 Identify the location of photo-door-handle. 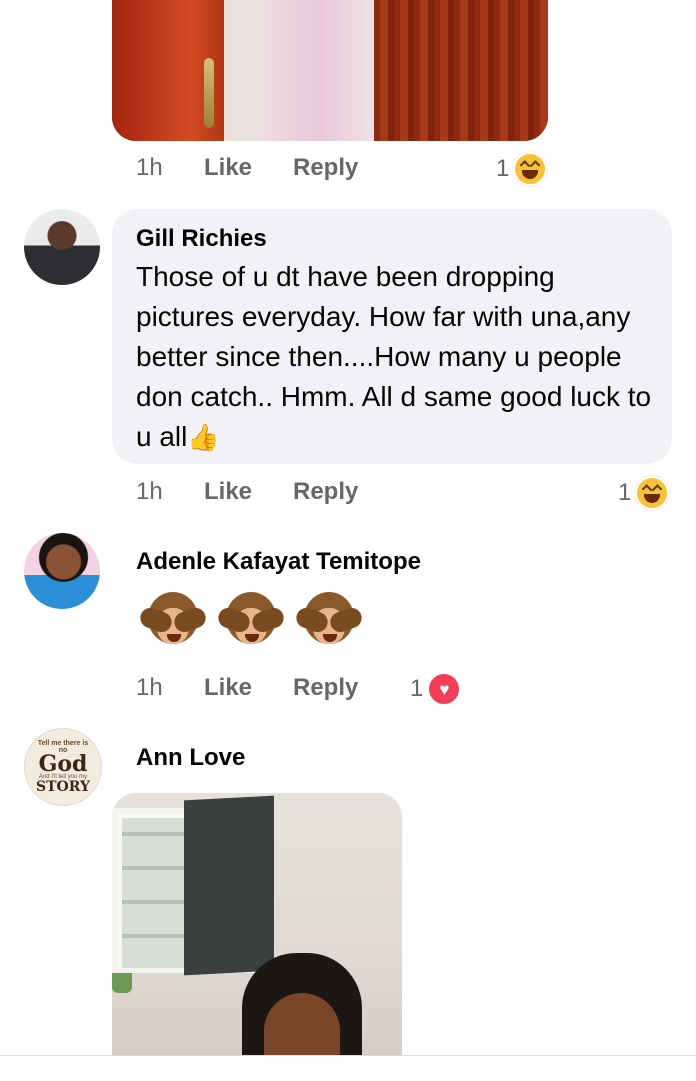
(209, 93).